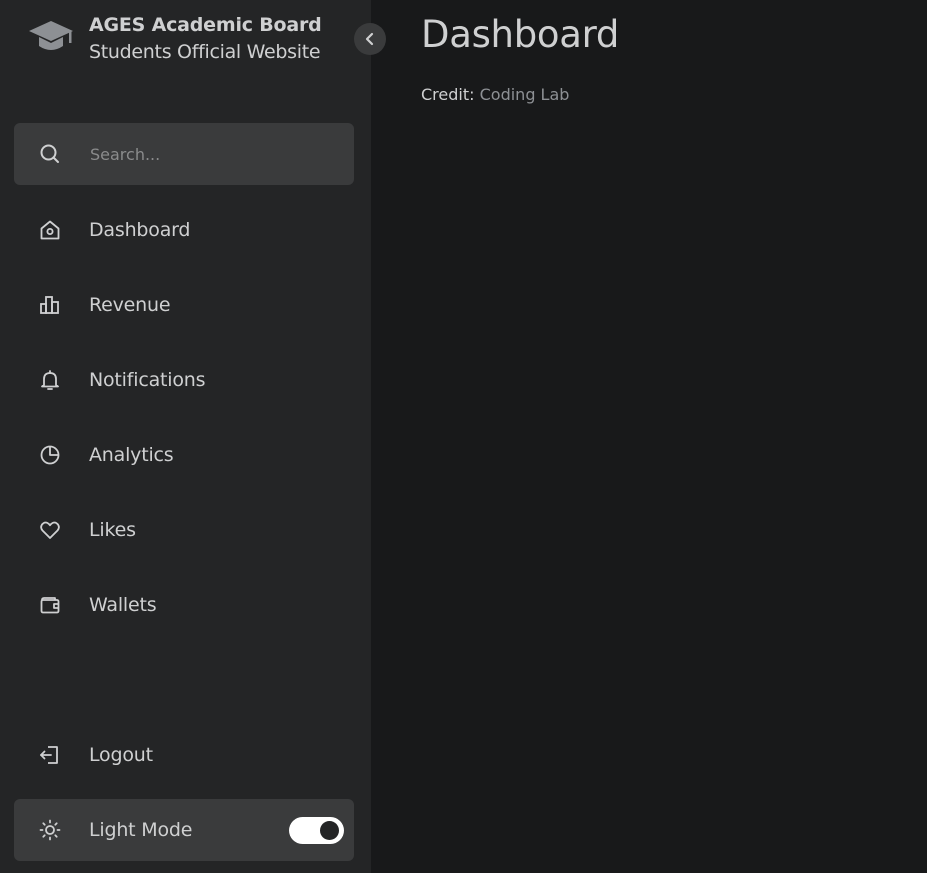 This screenshot has height=873, width=927. What do you see at coordinates (50, 154) in the screenshot?
I see `search-icon` at bounding box center [50, 154].